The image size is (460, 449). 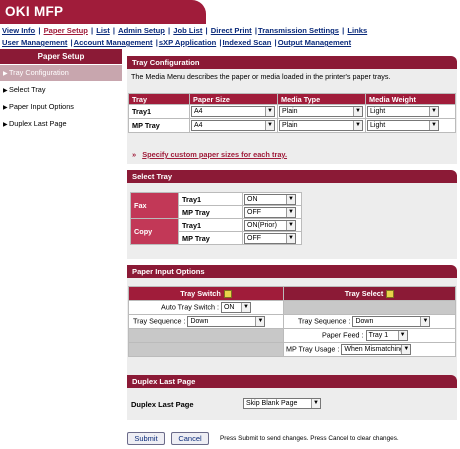 I want to click on section-header-tray-configuration: Tray Configuration, so click(x=292, y=62).